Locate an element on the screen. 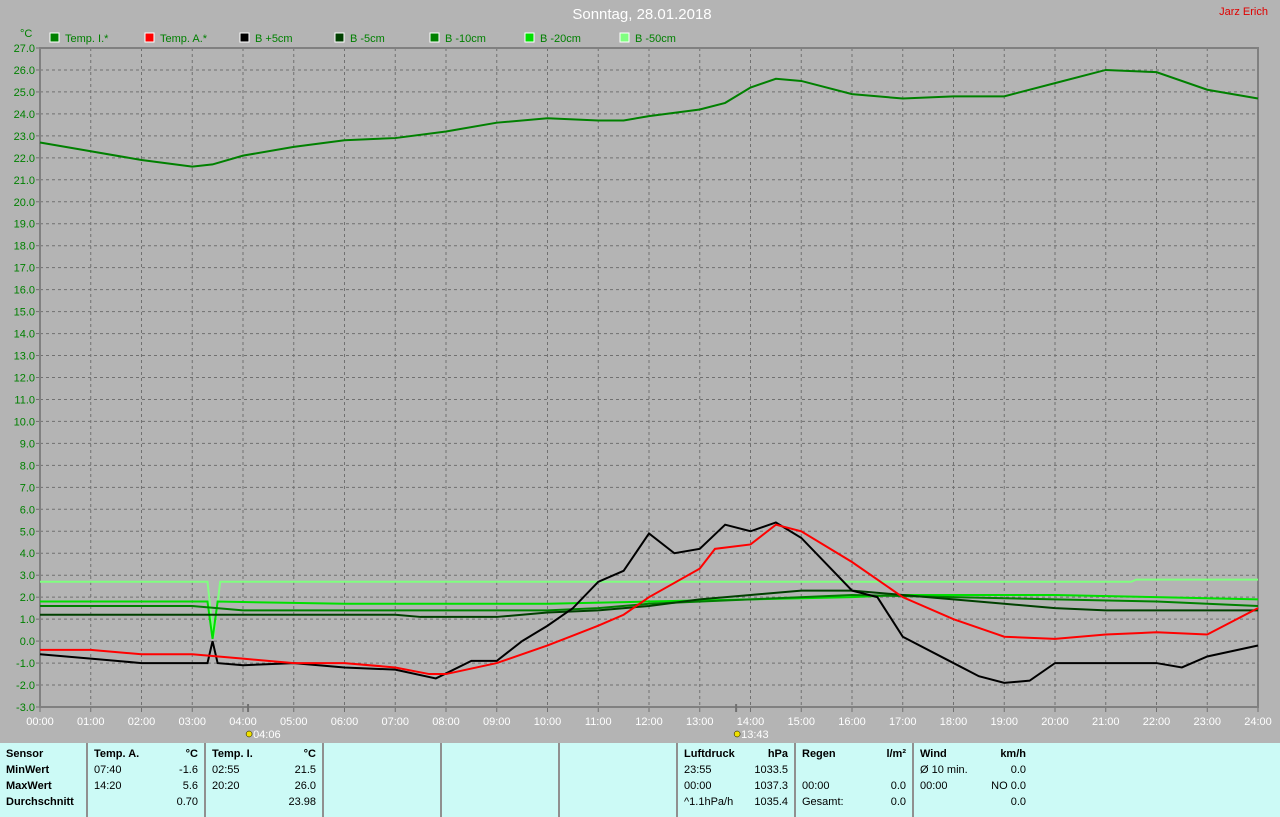 This screenshot has width=1280, height=817. x-tick-label: 08:00 is located at coordinates (446, 722).